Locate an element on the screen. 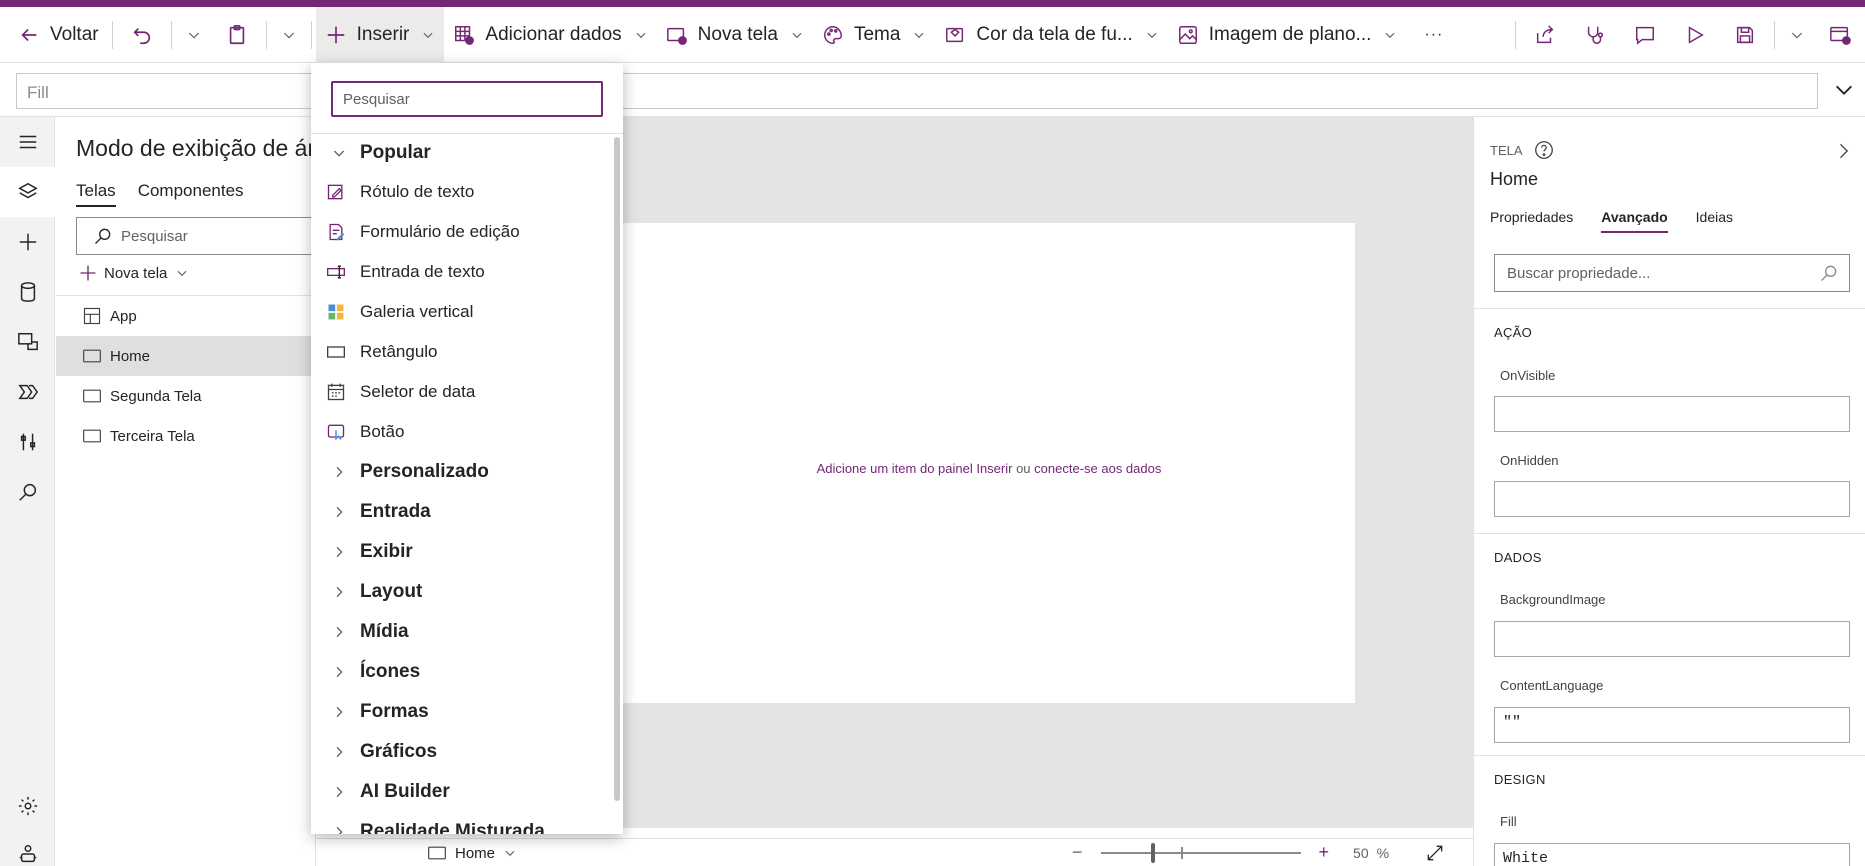  zoom-in-button: + is located at coordinates (1324, 852).